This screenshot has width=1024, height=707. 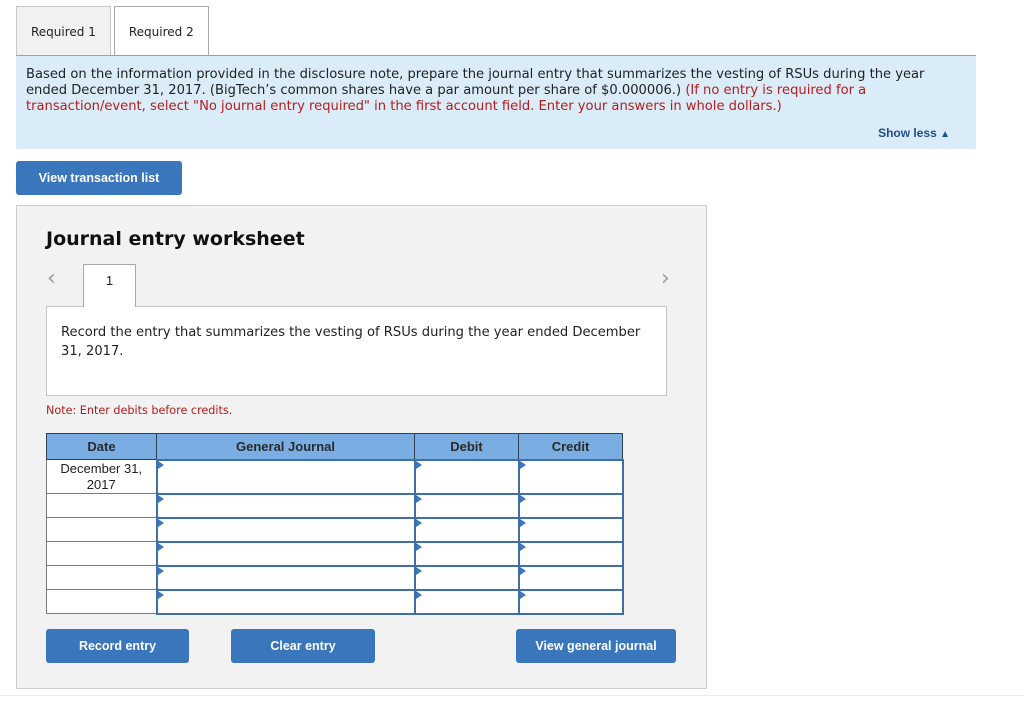 I want to click on entry-tab-1: 1, so click(x=109, y=285).